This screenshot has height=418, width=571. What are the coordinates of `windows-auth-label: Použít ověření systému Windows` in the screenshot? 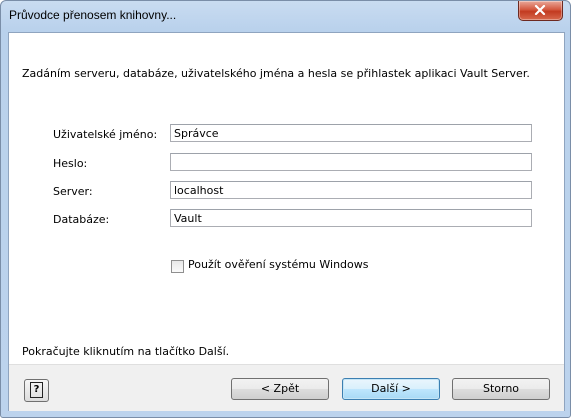 It's located at (278, 264).